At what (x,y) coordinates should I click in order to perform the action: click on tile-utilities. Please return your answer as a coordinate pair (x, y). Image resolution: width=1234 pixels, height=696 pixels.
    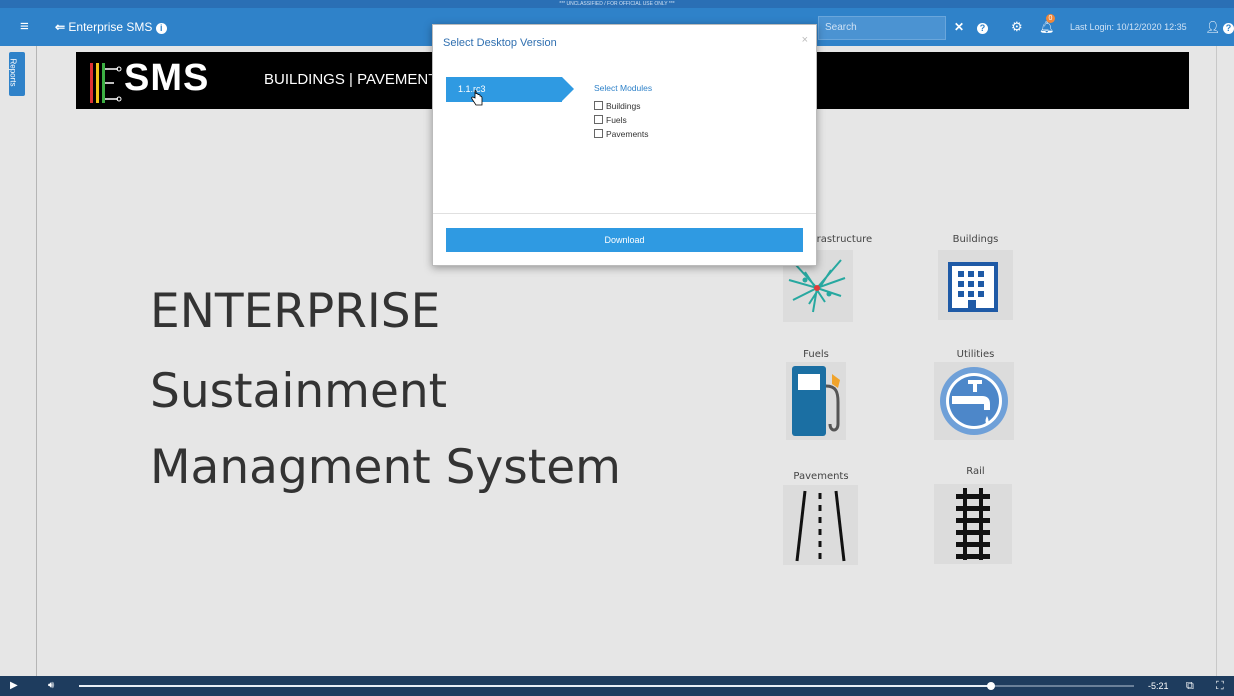
    Looking at the image, I should click on (974, 401).